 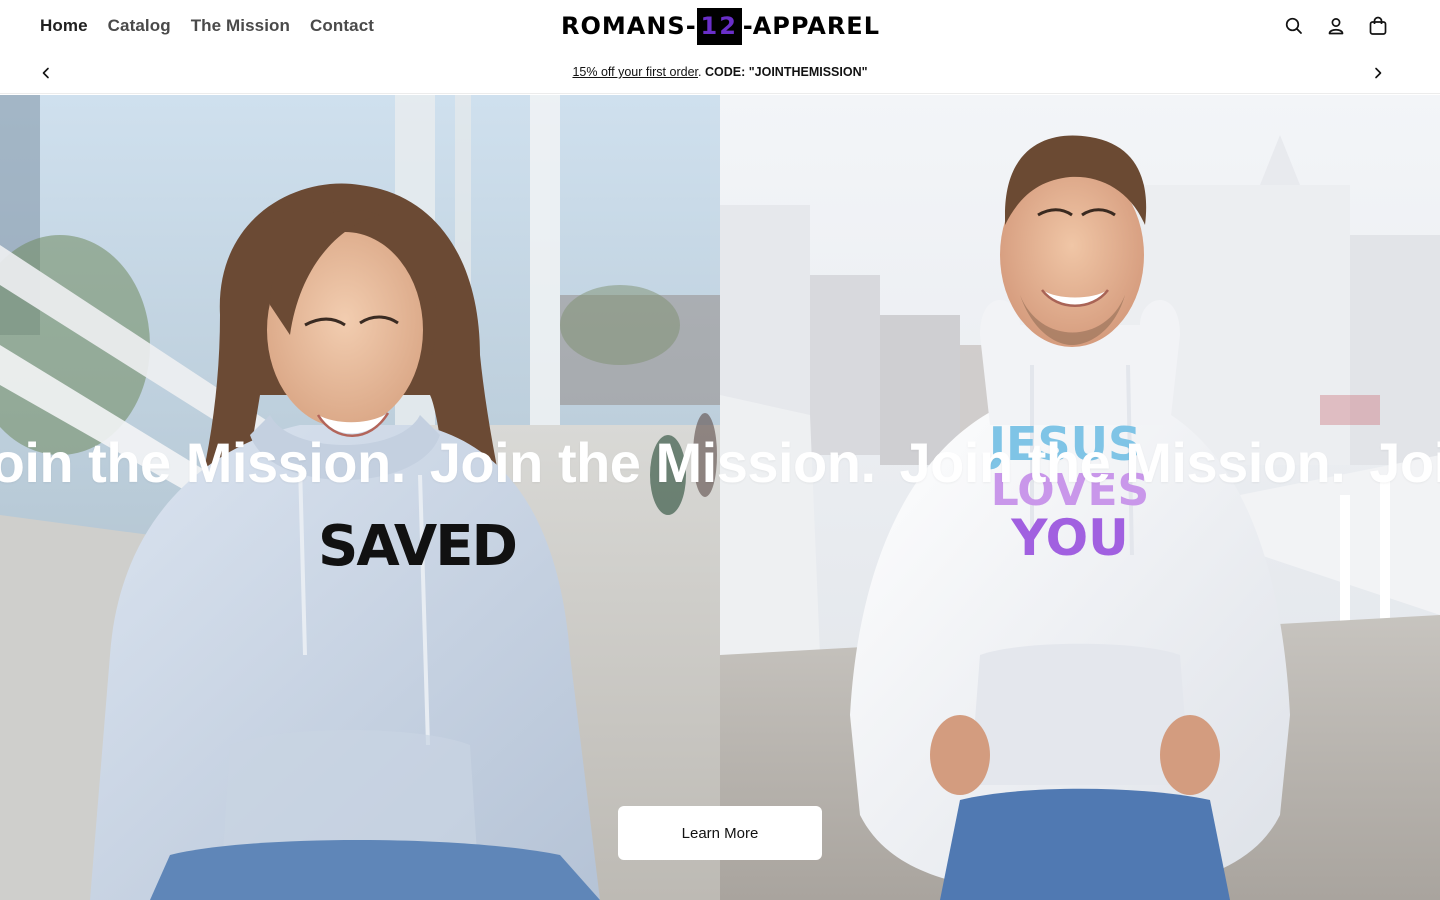 What do you see at coordinates (1378, 73) in the screenshot?
I see `chevron-right-icon` at bounding box center [1378, 73].